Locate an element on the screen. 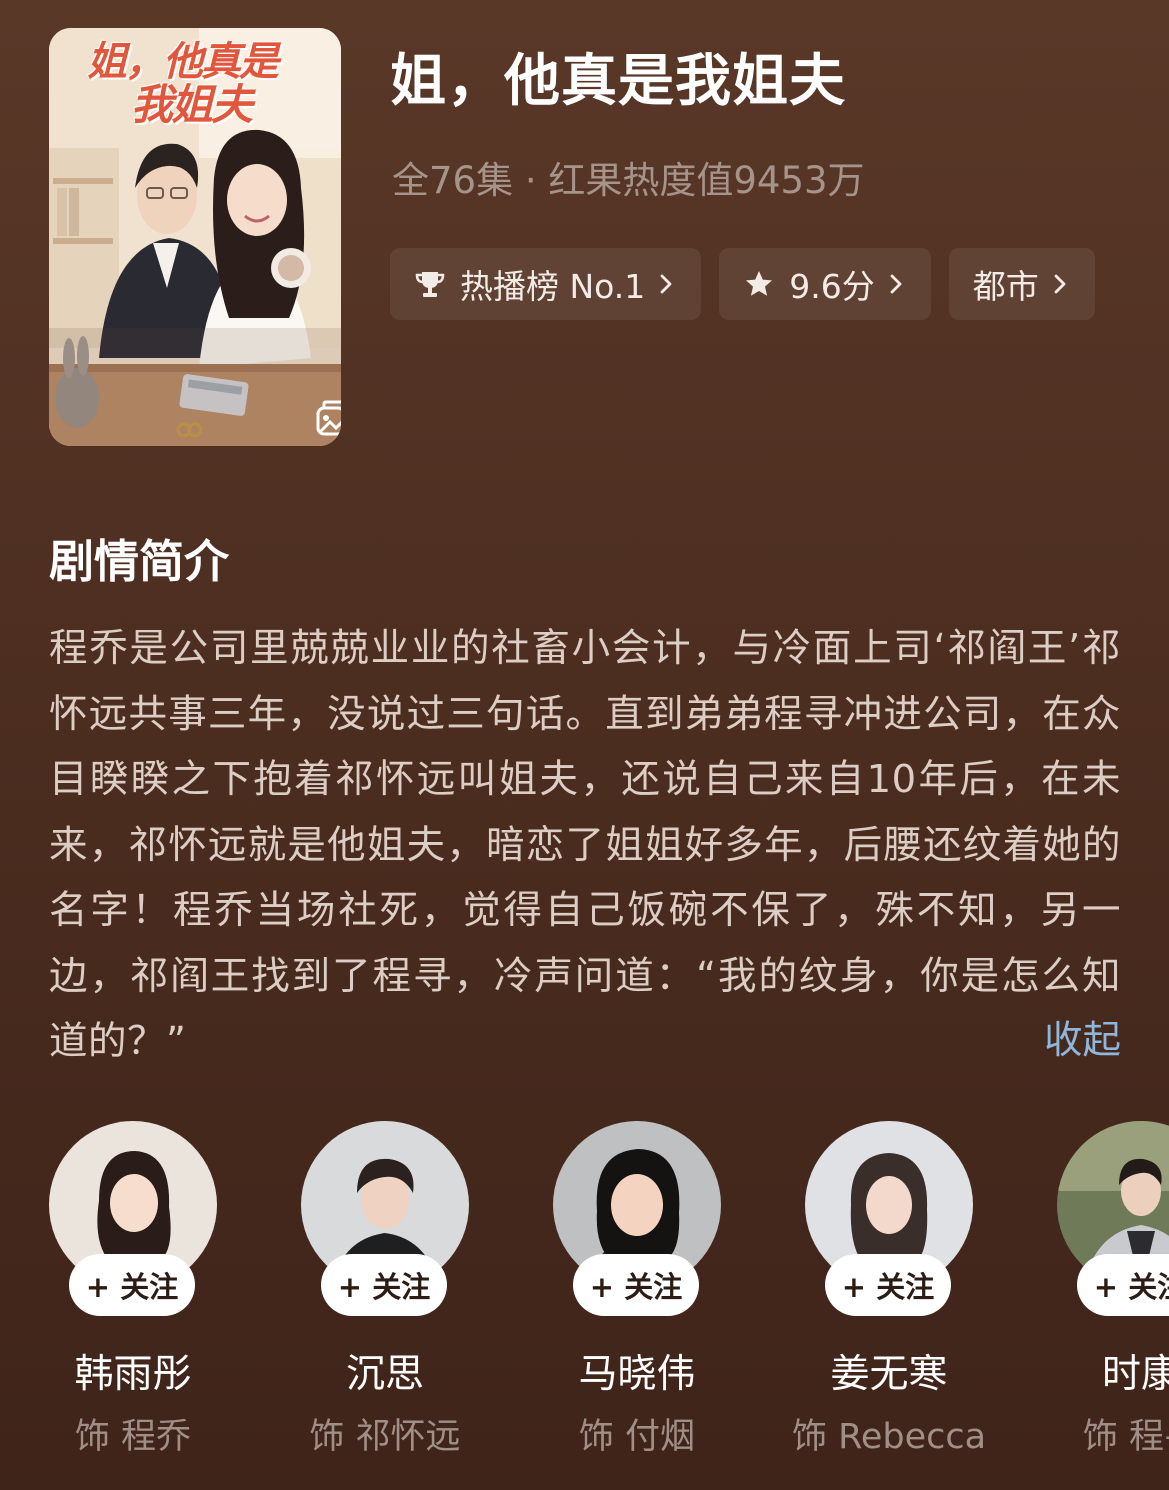 Image resolution: width=1169 pixels, height=1490 pixels. cast-name: 韩雨彤 is located at coordinates (133, 1374).